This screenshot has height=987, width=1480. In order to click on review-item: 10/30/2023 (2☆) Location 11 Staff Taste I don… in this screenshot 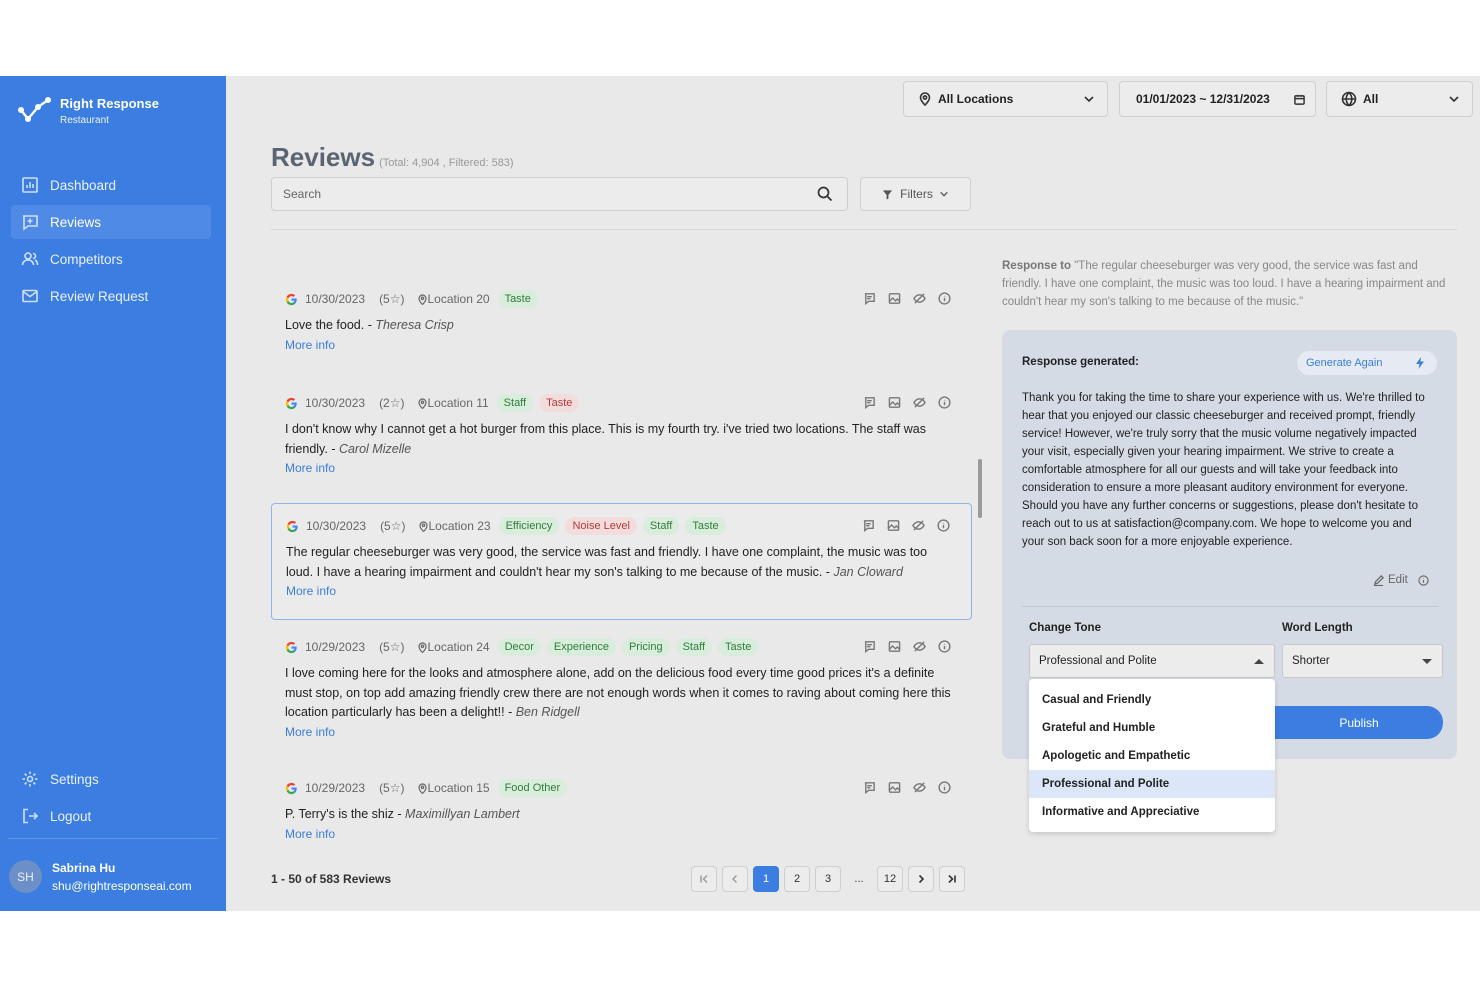, I will do `click(621, 435)`.